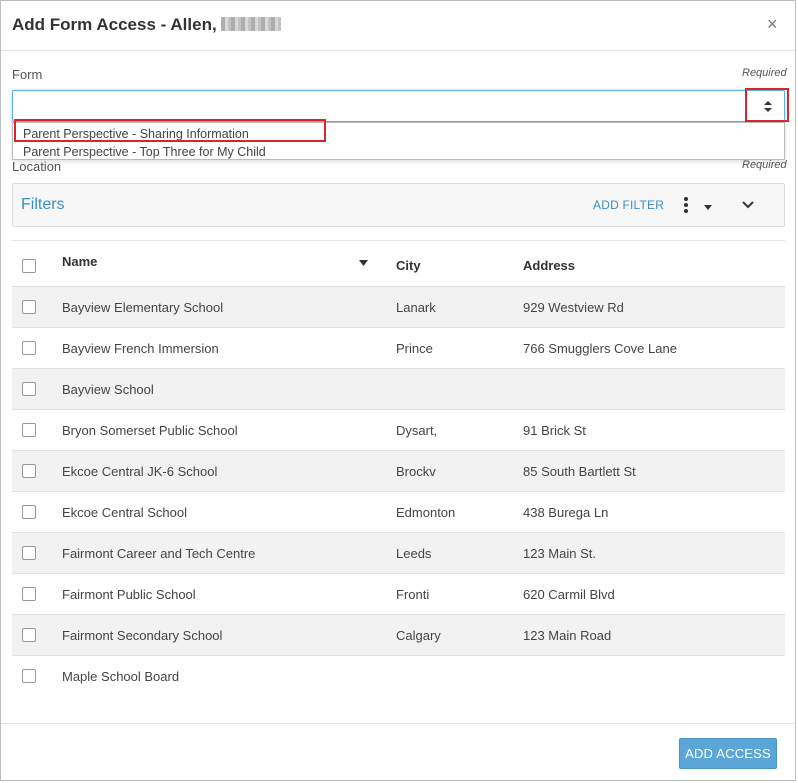 Image resolution: width=798 pixels, height=783 pixels. Describe the element at coordinates (600, 348) in the screenshot. I see `cell-address: 766 Smugglers Cove Lane` at that location.